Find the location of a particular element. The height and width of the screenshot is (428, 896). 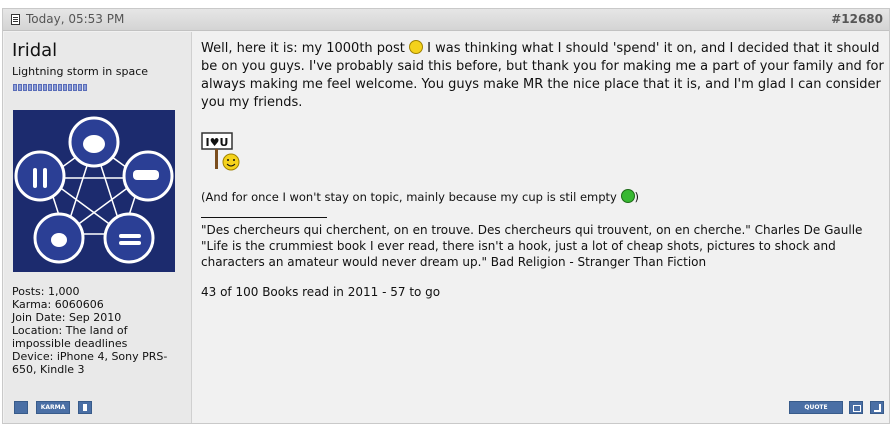

reply-icon is located at coordinates (877, 407).